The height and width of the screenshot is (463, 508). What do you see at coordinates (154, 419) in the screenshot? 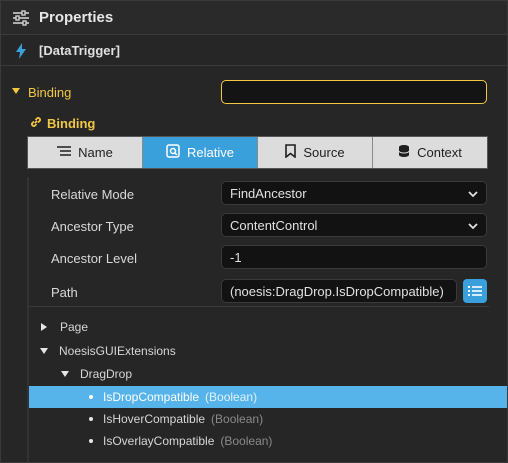
I see `tree-item-label: IsHoverCompatible` at bounding box center [154, 419].